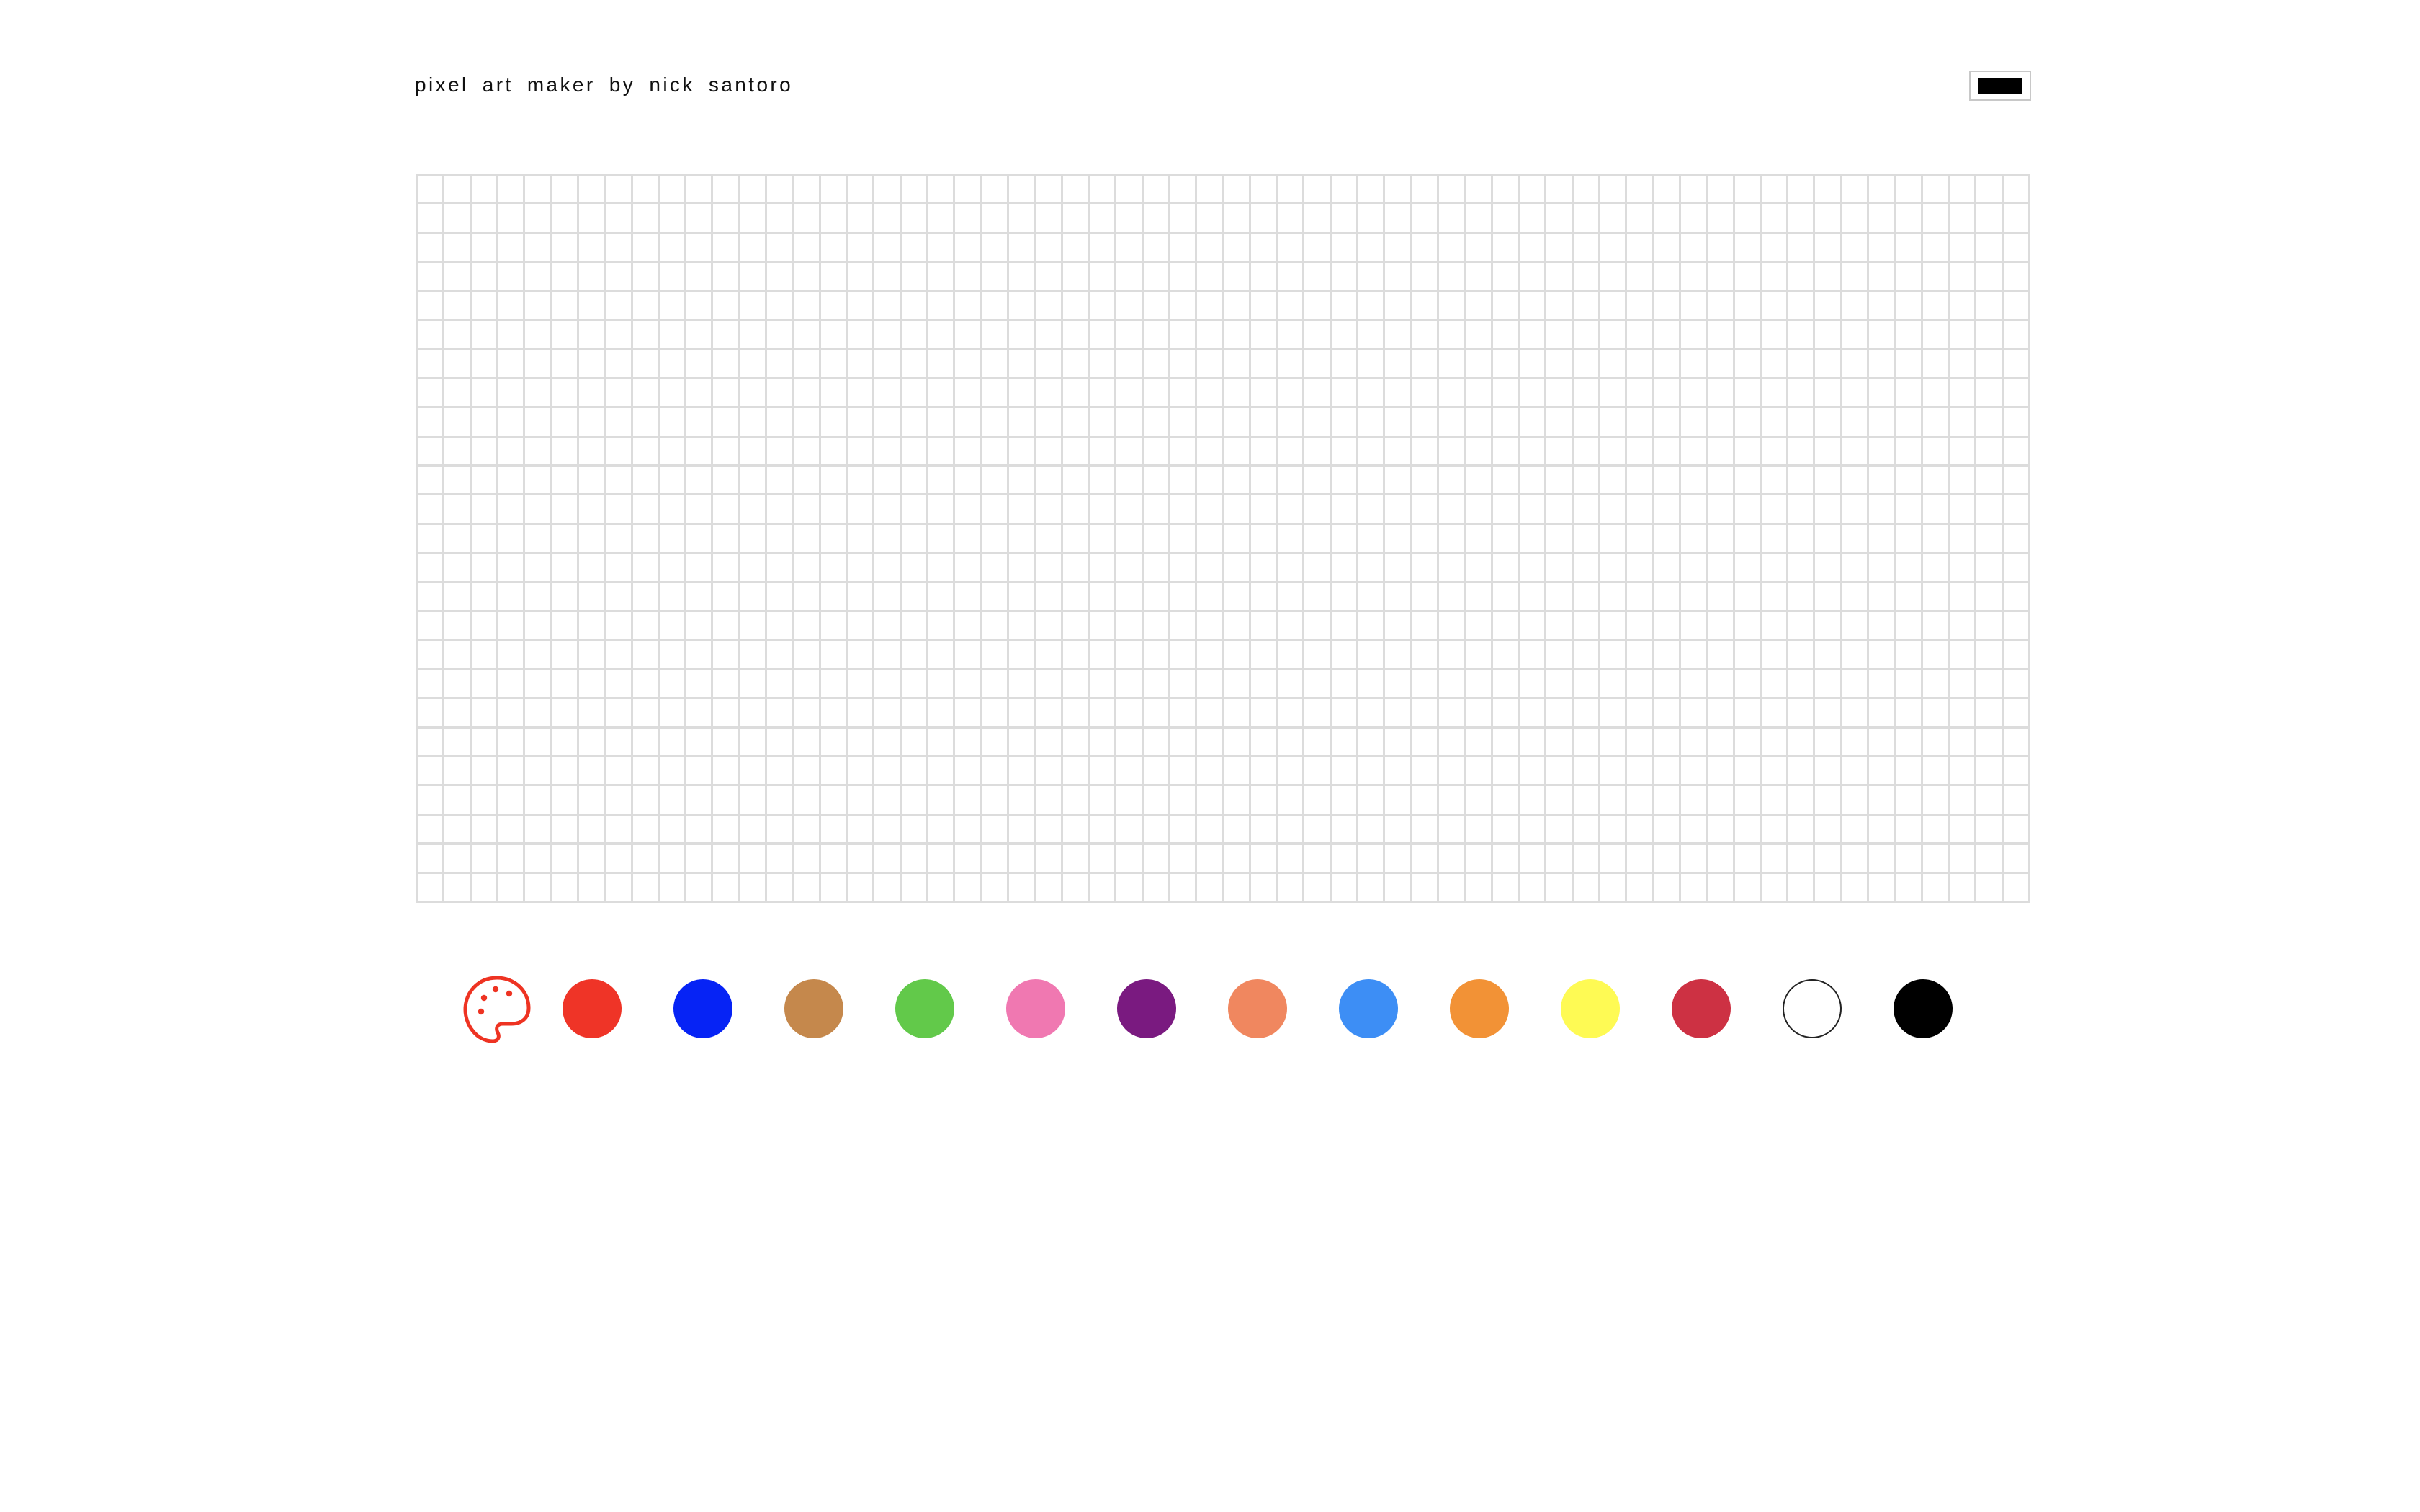  I want to click on color-swatch-purple, so click(1146, 1008).